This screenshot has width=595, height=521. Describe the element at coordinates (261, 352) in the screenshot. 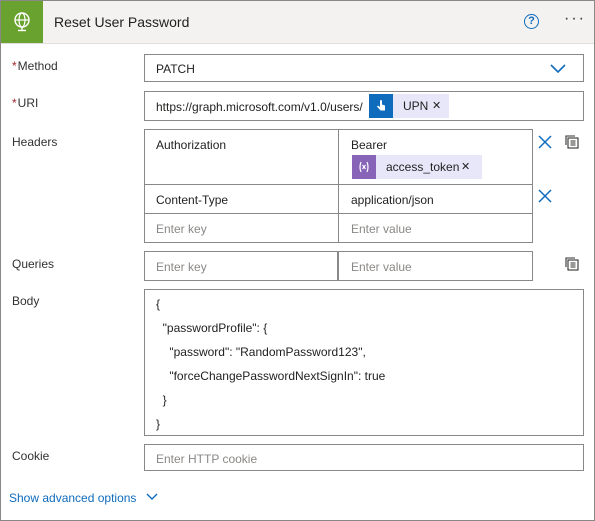

I see `body-line: "password": "RandomPassword123",` at that location.